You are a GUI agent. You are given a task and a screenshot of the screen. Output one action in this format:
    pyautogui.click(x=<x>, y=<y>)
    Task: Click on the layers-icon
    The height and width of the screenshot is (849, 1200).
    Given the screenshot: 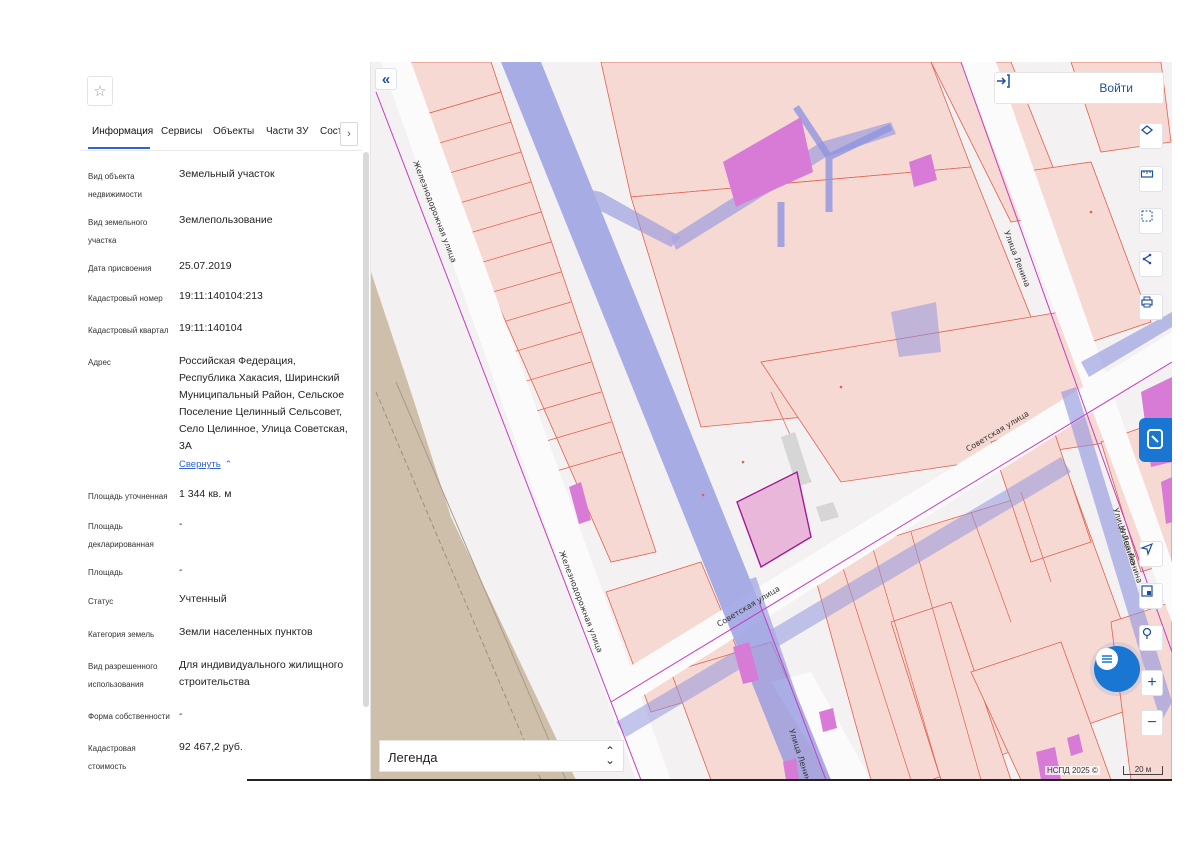 What is the action you would take?
    pyautogui.click(x=1147, y=130)
    